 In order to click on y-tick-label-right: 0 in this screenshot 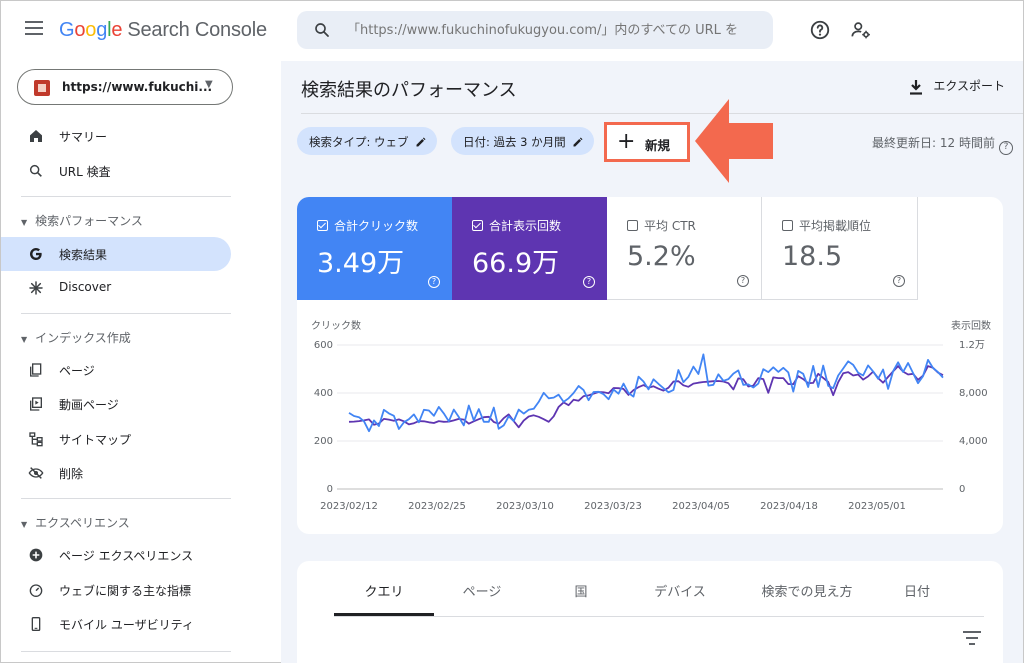, I will do `click(962, 489)`.